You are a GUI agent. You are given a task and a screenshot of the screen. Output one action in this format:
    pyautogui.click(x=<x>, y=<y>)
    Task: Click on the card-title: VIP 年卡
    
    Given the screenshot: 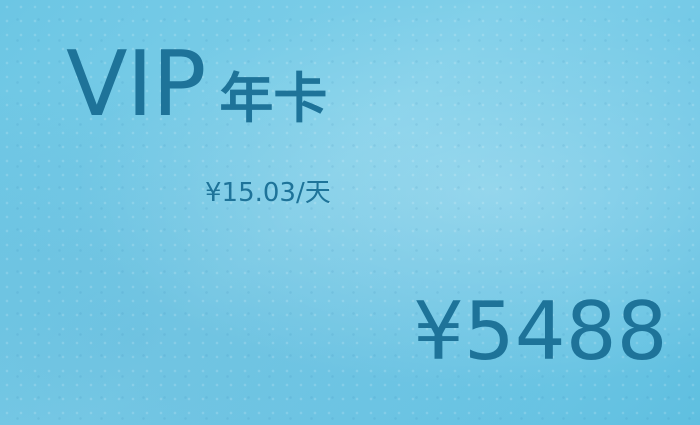 What is the action you would take?
    pyautogui.click(x=196, y=85)
    